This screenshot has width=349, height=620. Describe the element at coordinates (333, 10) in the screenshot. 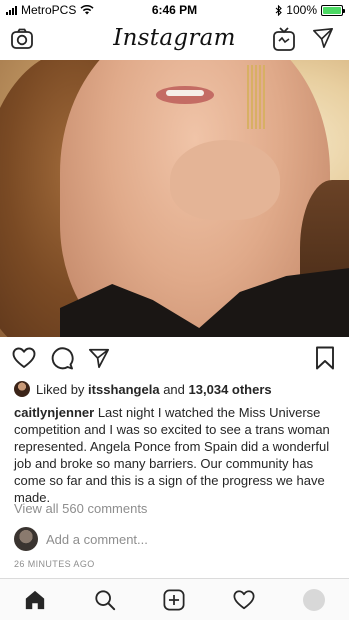

I see `battery-icon` at that location.